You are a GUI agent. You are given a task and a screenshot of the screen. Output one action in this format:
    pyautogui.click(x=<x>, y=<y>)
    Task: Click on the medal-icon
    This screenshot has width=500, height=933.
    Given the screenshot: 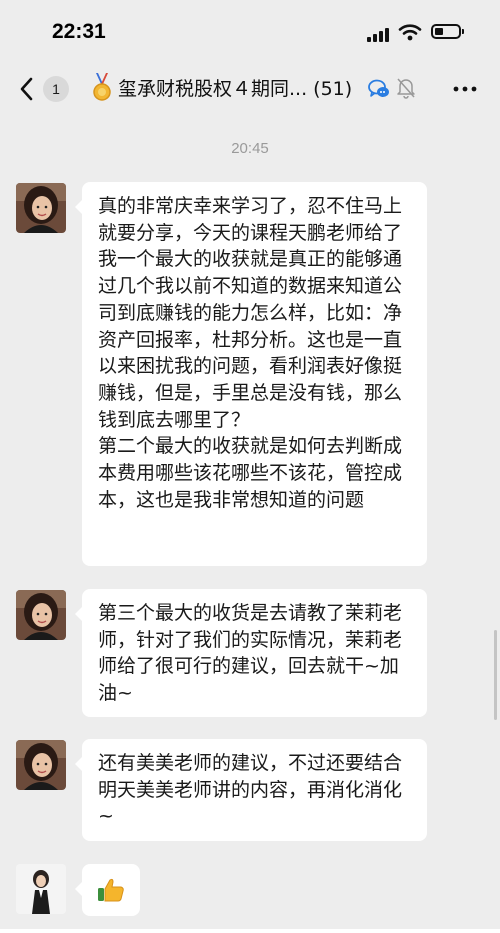 What is the action you would take?
    pyautogui.click(x=102, y=87)
    